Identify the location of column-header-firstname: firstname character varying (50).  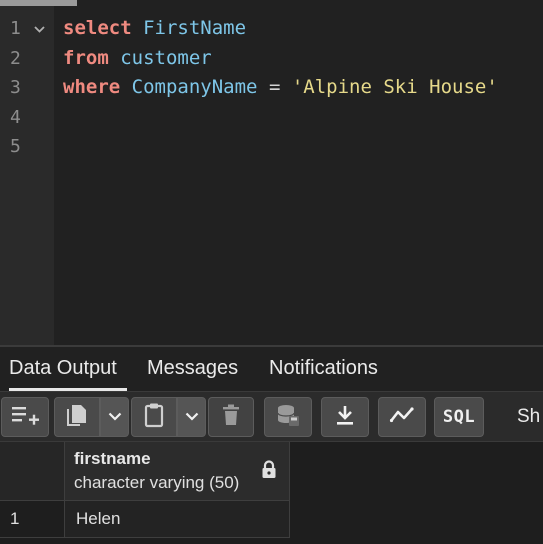
(177, 471).